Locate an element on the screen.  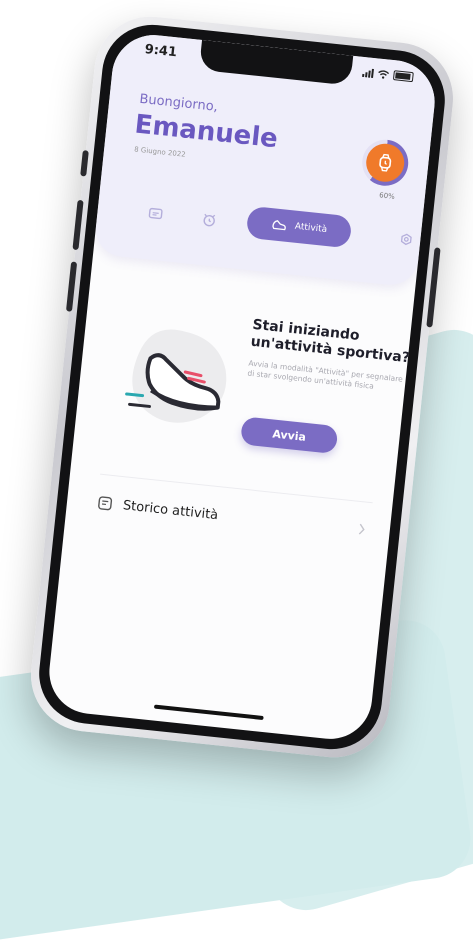
activity-icon is located at coordinates (279, 225).